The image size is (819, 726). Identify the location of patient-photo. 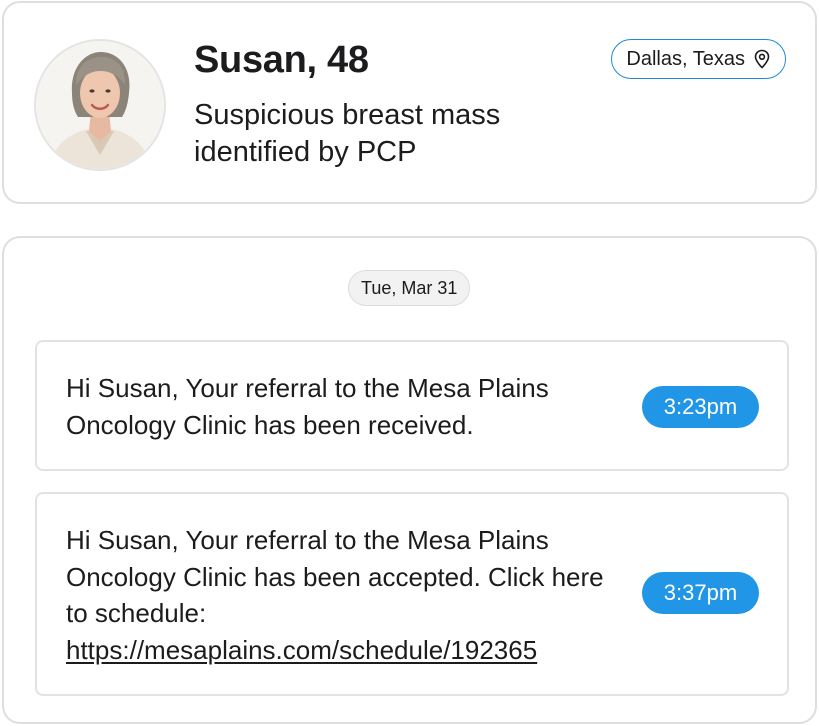
(100, 105).